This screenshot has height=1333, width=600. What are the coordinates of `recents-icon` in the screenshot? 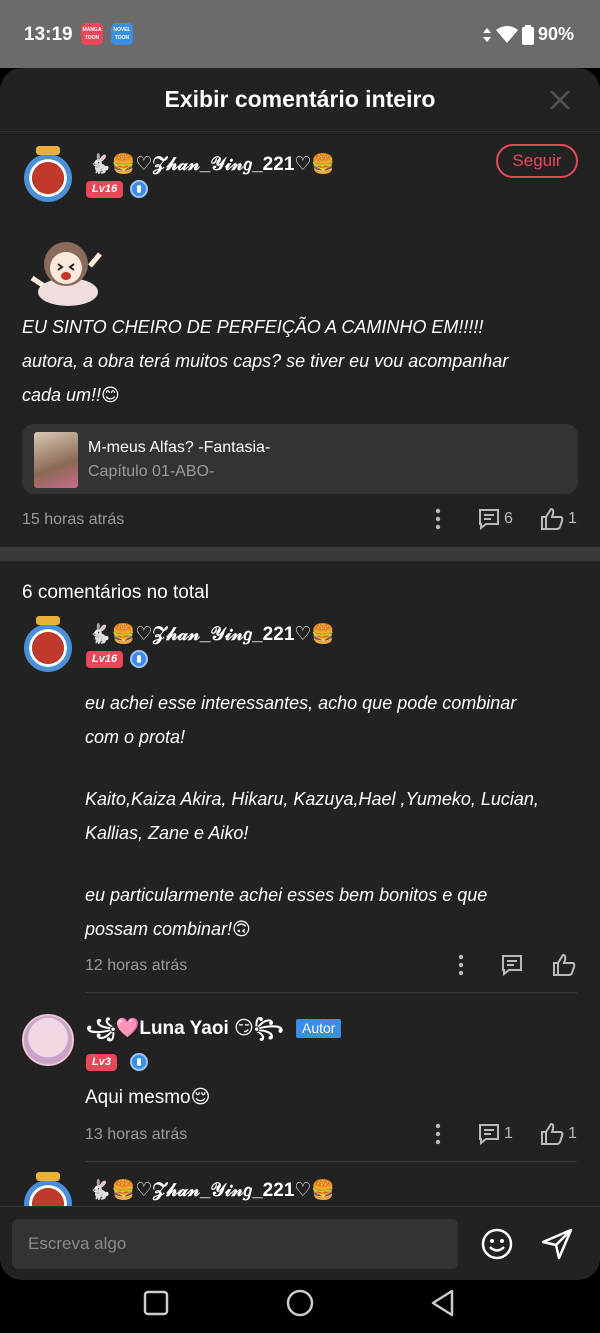 It's located at (156, 1303).